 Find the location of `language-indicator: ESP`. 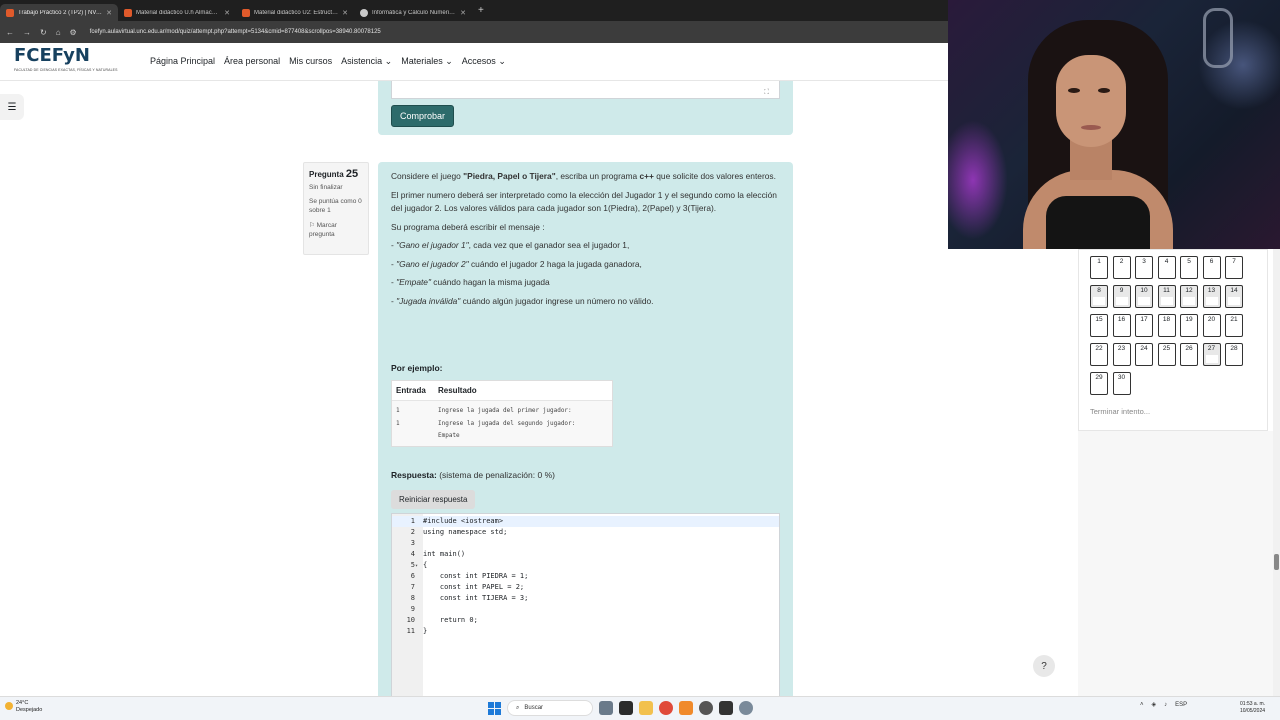

language-indicator: ESP is located at coordinates (1181, 705).